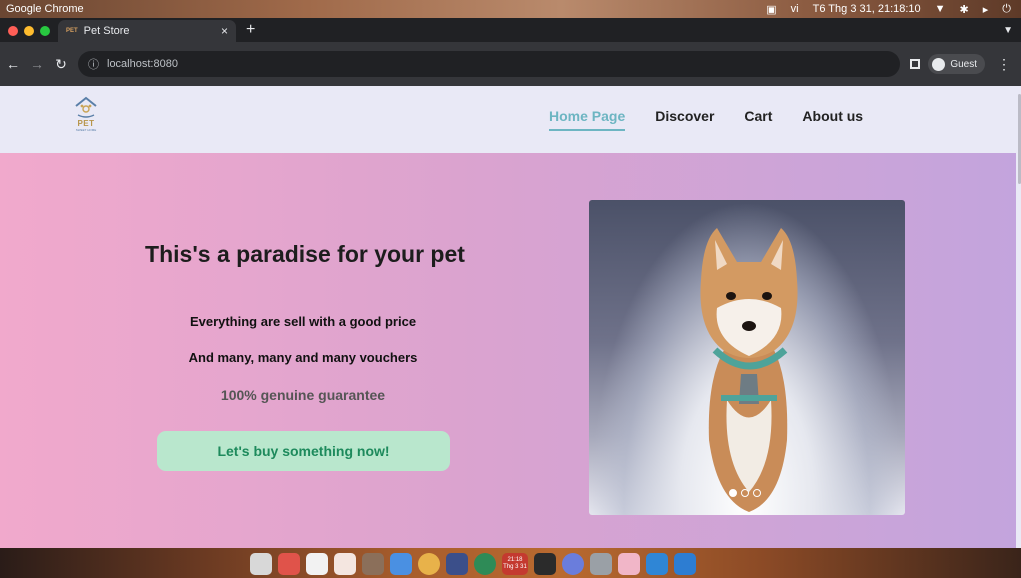 Image resolution: width=1021 pixels, height=578 pixels. I want to click on window-controls, so click(29, 34).